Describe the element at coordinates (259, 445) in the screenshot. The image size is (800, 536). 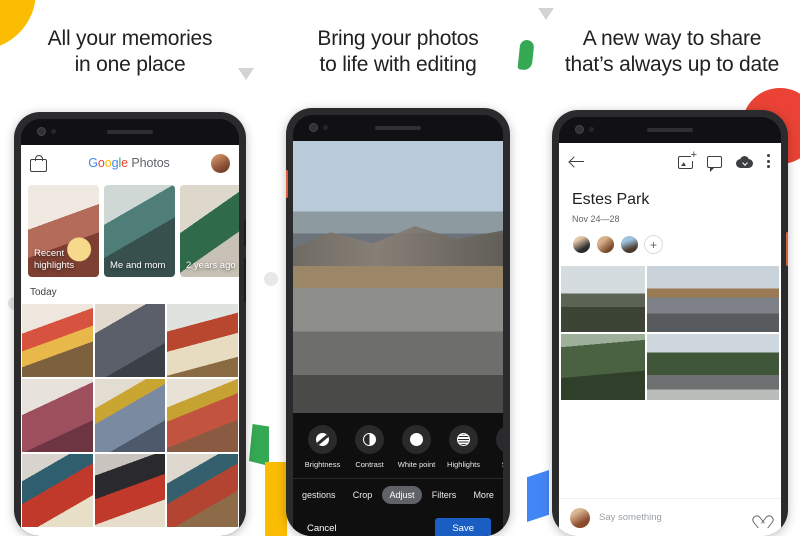
I see `green-parallelogram-shape` at that location.